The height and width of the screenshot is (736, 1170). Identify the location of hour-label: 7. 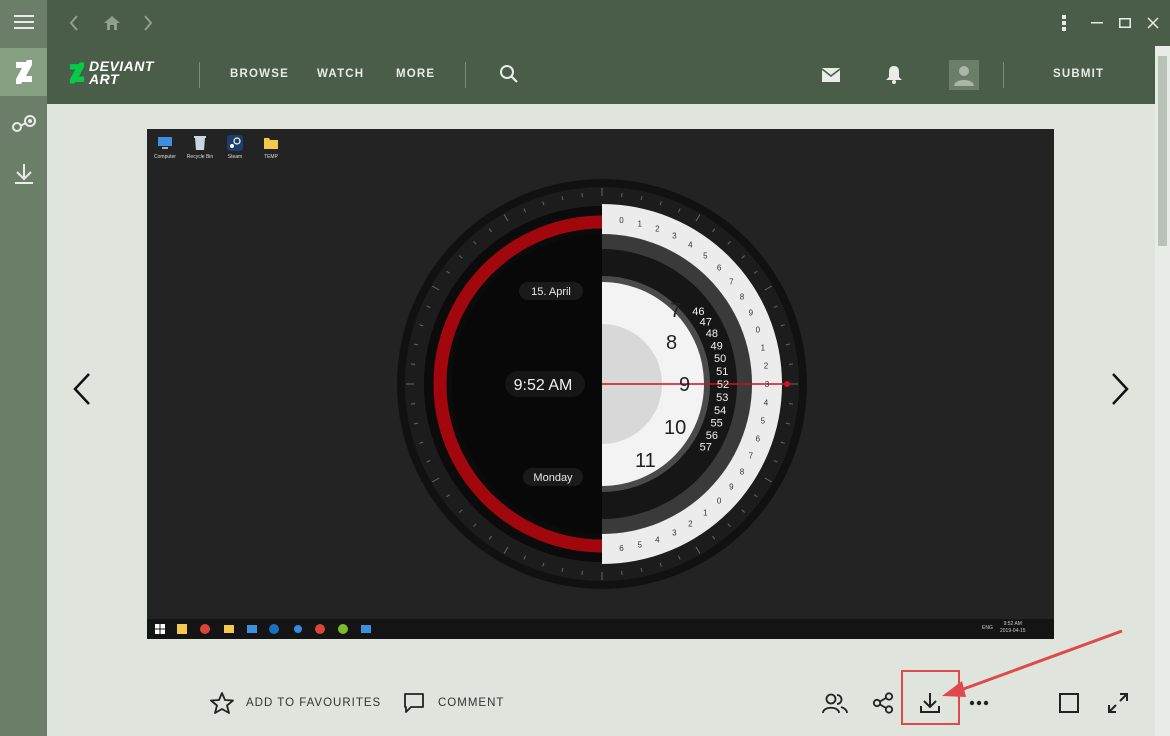
(675, 311).